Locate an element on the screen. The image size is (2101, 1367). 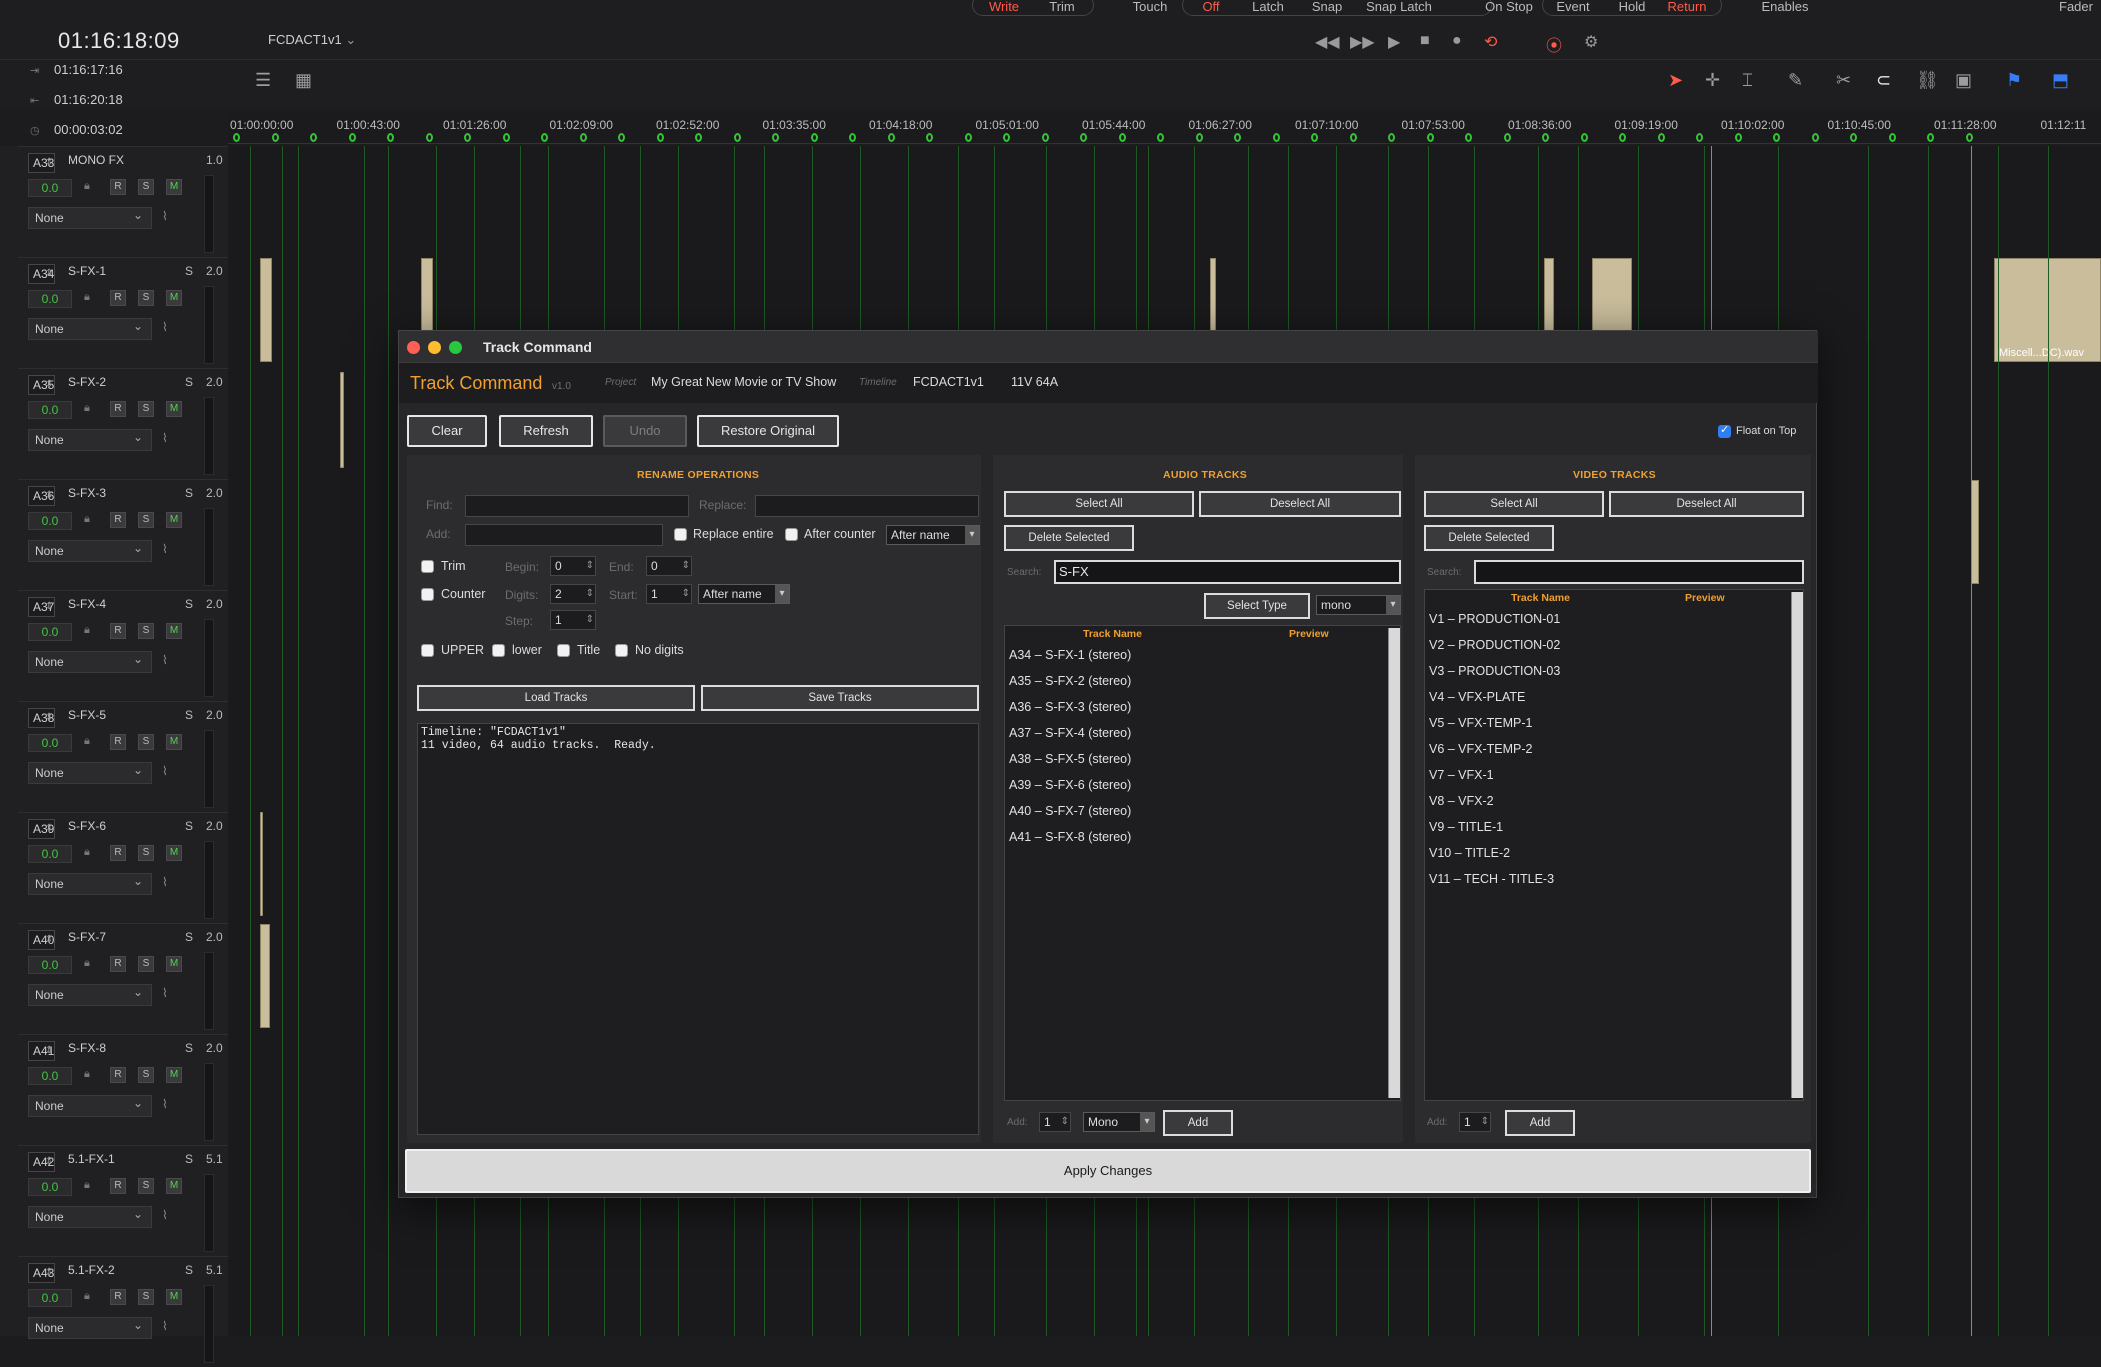
trim-tool-icon: ⌶ is located at coordinates (1747, 80).